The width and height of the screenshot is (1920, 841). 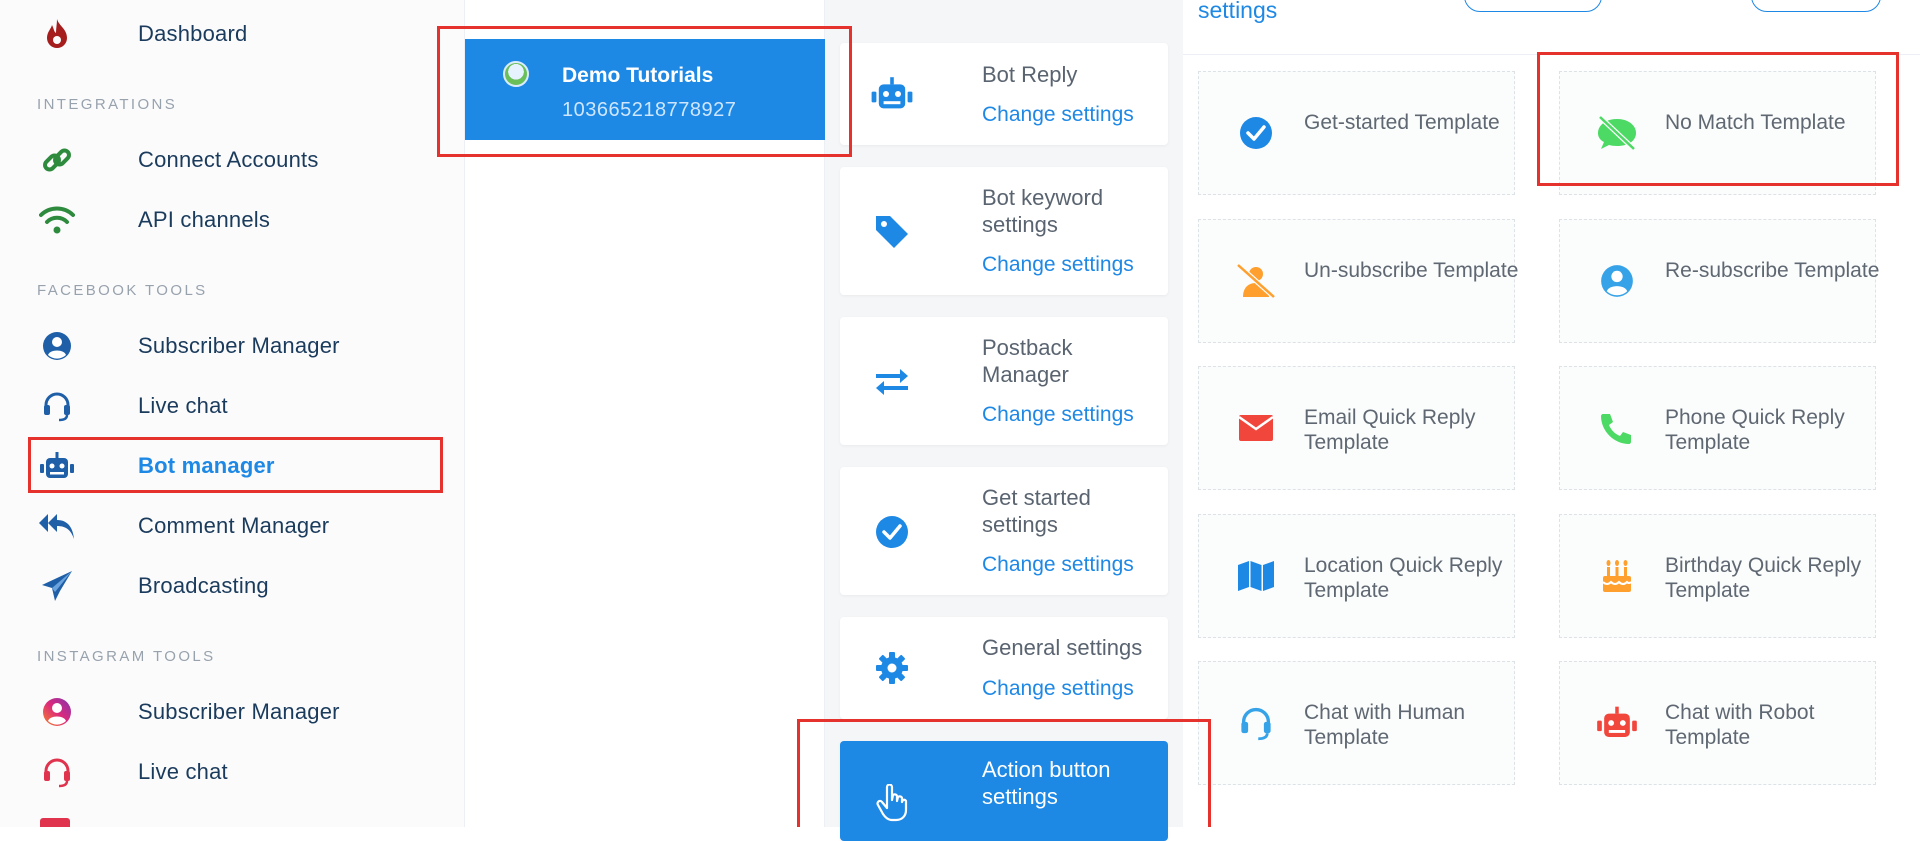 I want to click on template-chat-with-robot: Chat with Robot Template, so click(x=1717, y=723).